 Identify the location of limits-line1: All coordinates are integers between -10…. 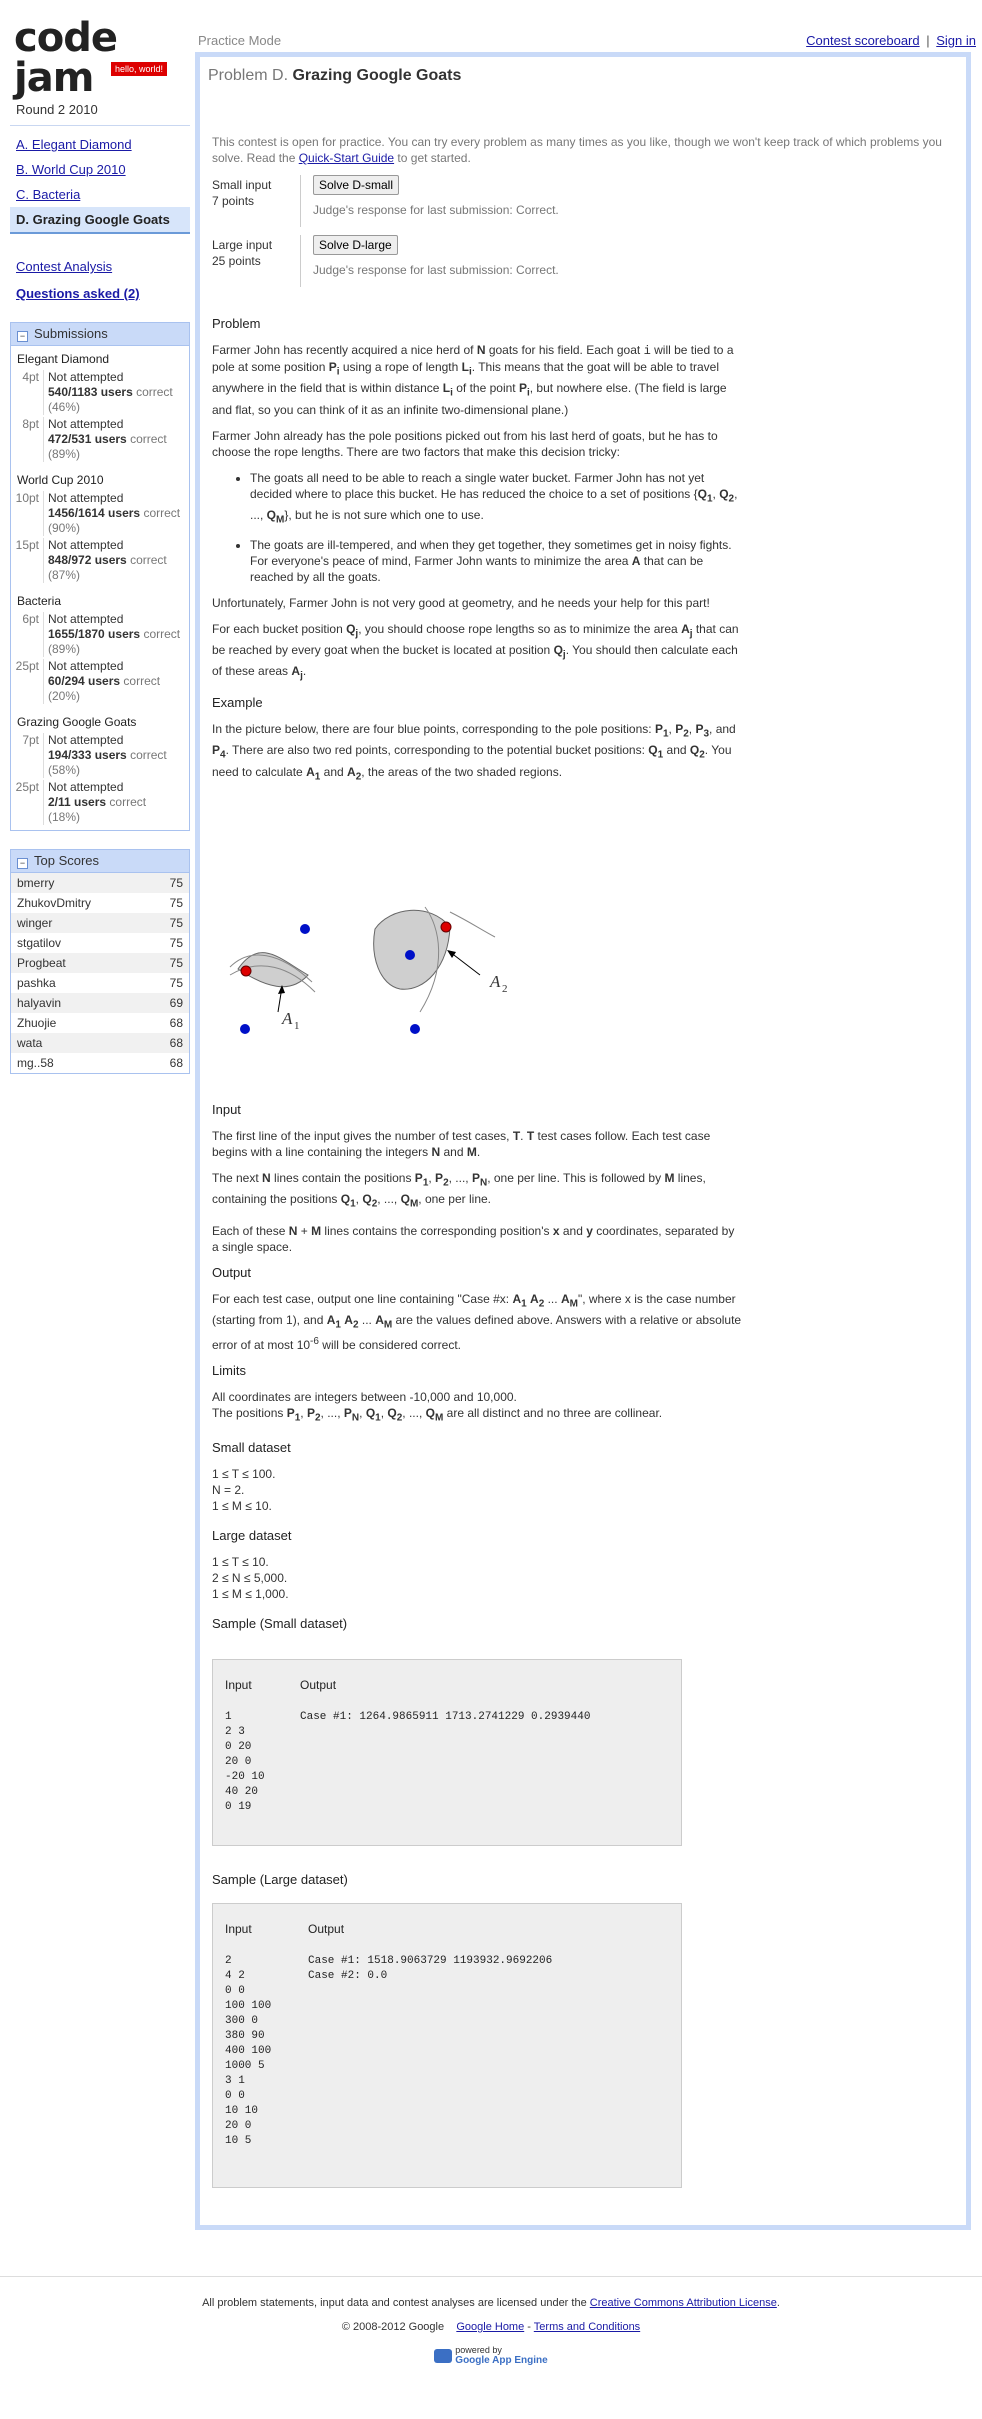
(364, 1396).